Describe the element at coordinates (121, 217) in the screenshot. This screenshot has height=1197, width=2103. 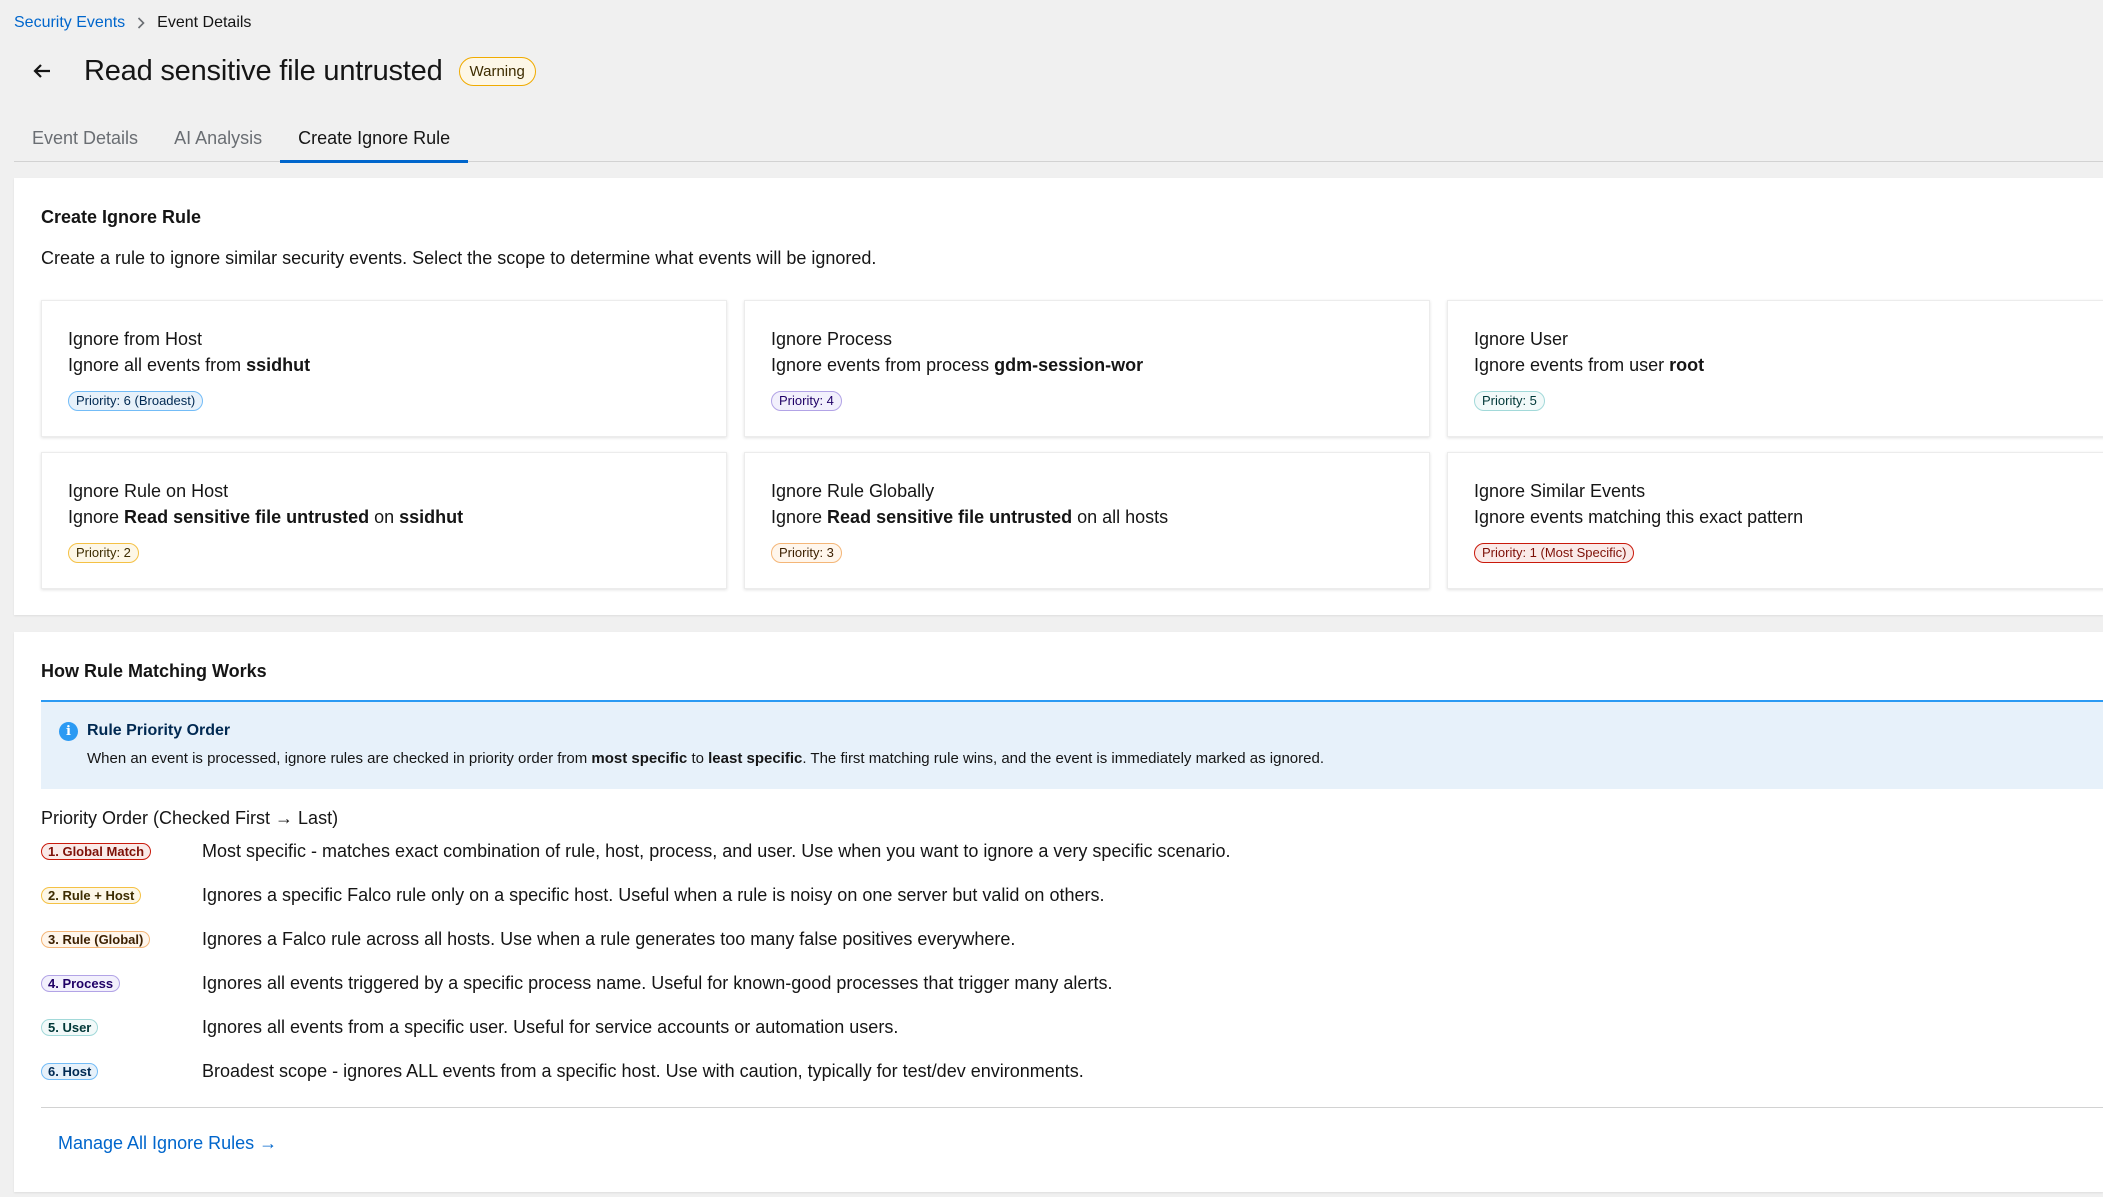
I see `section-title: Create Ignore Rule` at that location.